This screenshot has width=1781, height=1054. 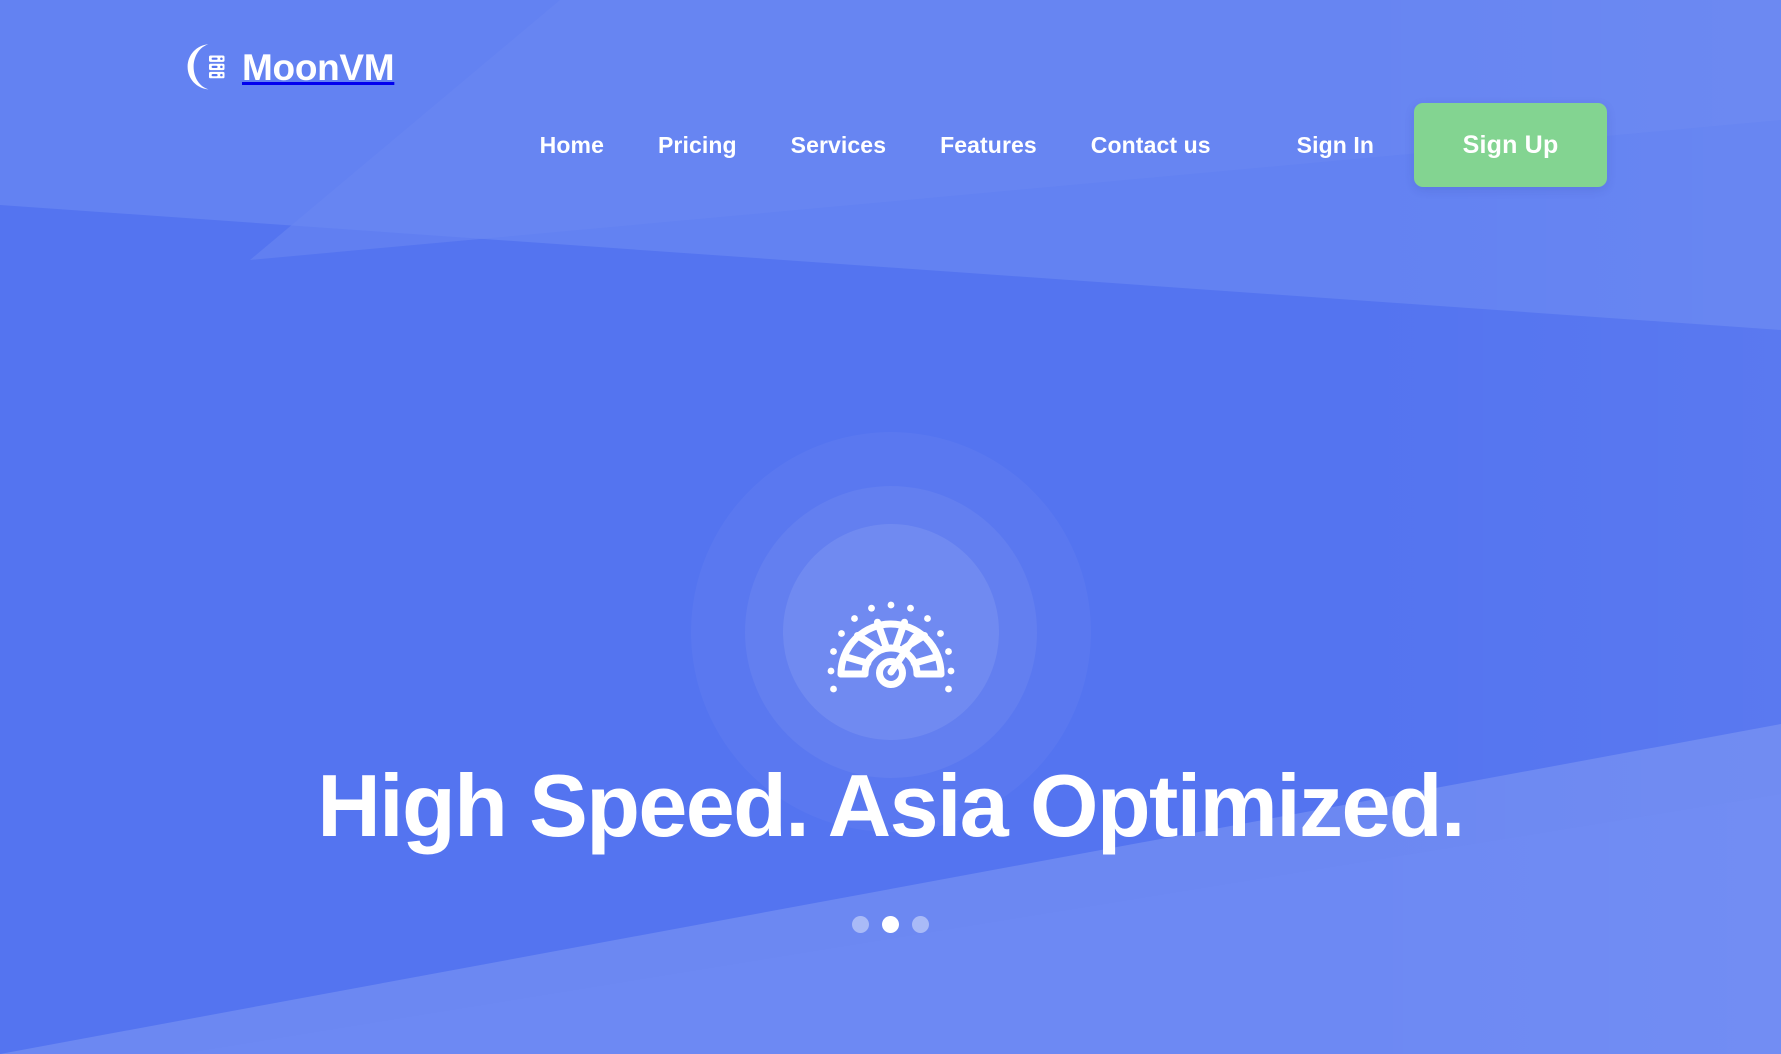 I want to click on nav-link-services: Services, so click(x=838, y=145).